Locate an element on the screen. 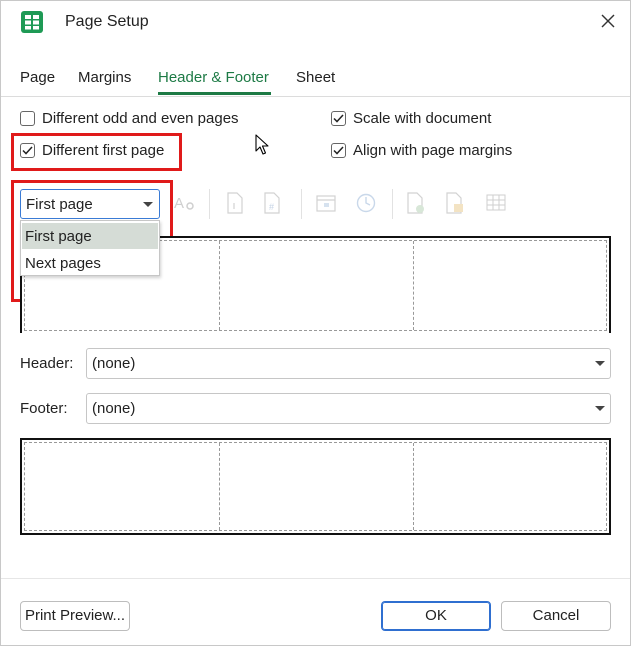 This screenshot has width=631, height=646. date-icon is located at coordinates (326, 203).